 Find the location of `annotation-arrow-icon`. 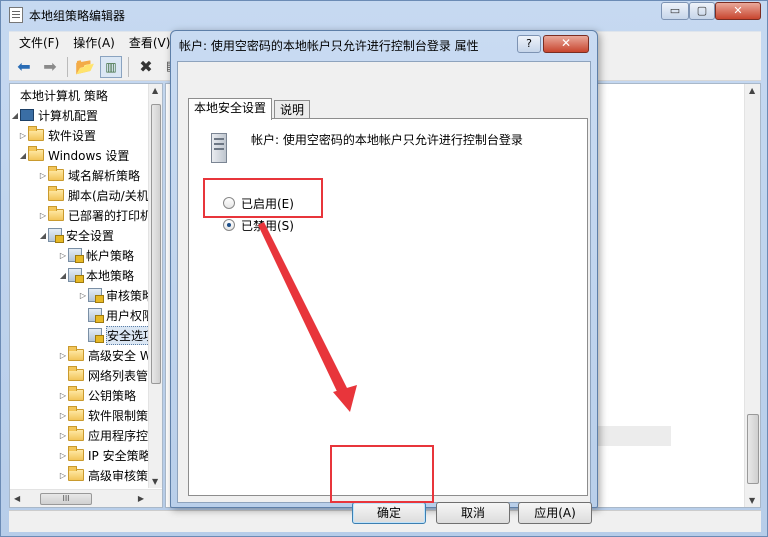

annotation-arrow-icon is located at coordinates (307, 317).